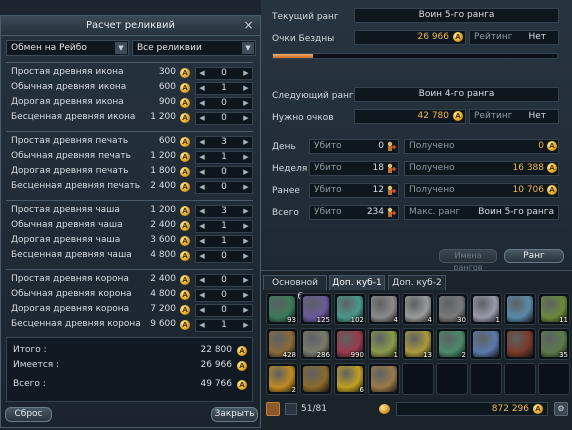 The height and width of the screenshot is (430, 572). What do you see at coordinates (273, 409) in the screenshot?
I see `bag-icon` at bounding box center [273, 409].